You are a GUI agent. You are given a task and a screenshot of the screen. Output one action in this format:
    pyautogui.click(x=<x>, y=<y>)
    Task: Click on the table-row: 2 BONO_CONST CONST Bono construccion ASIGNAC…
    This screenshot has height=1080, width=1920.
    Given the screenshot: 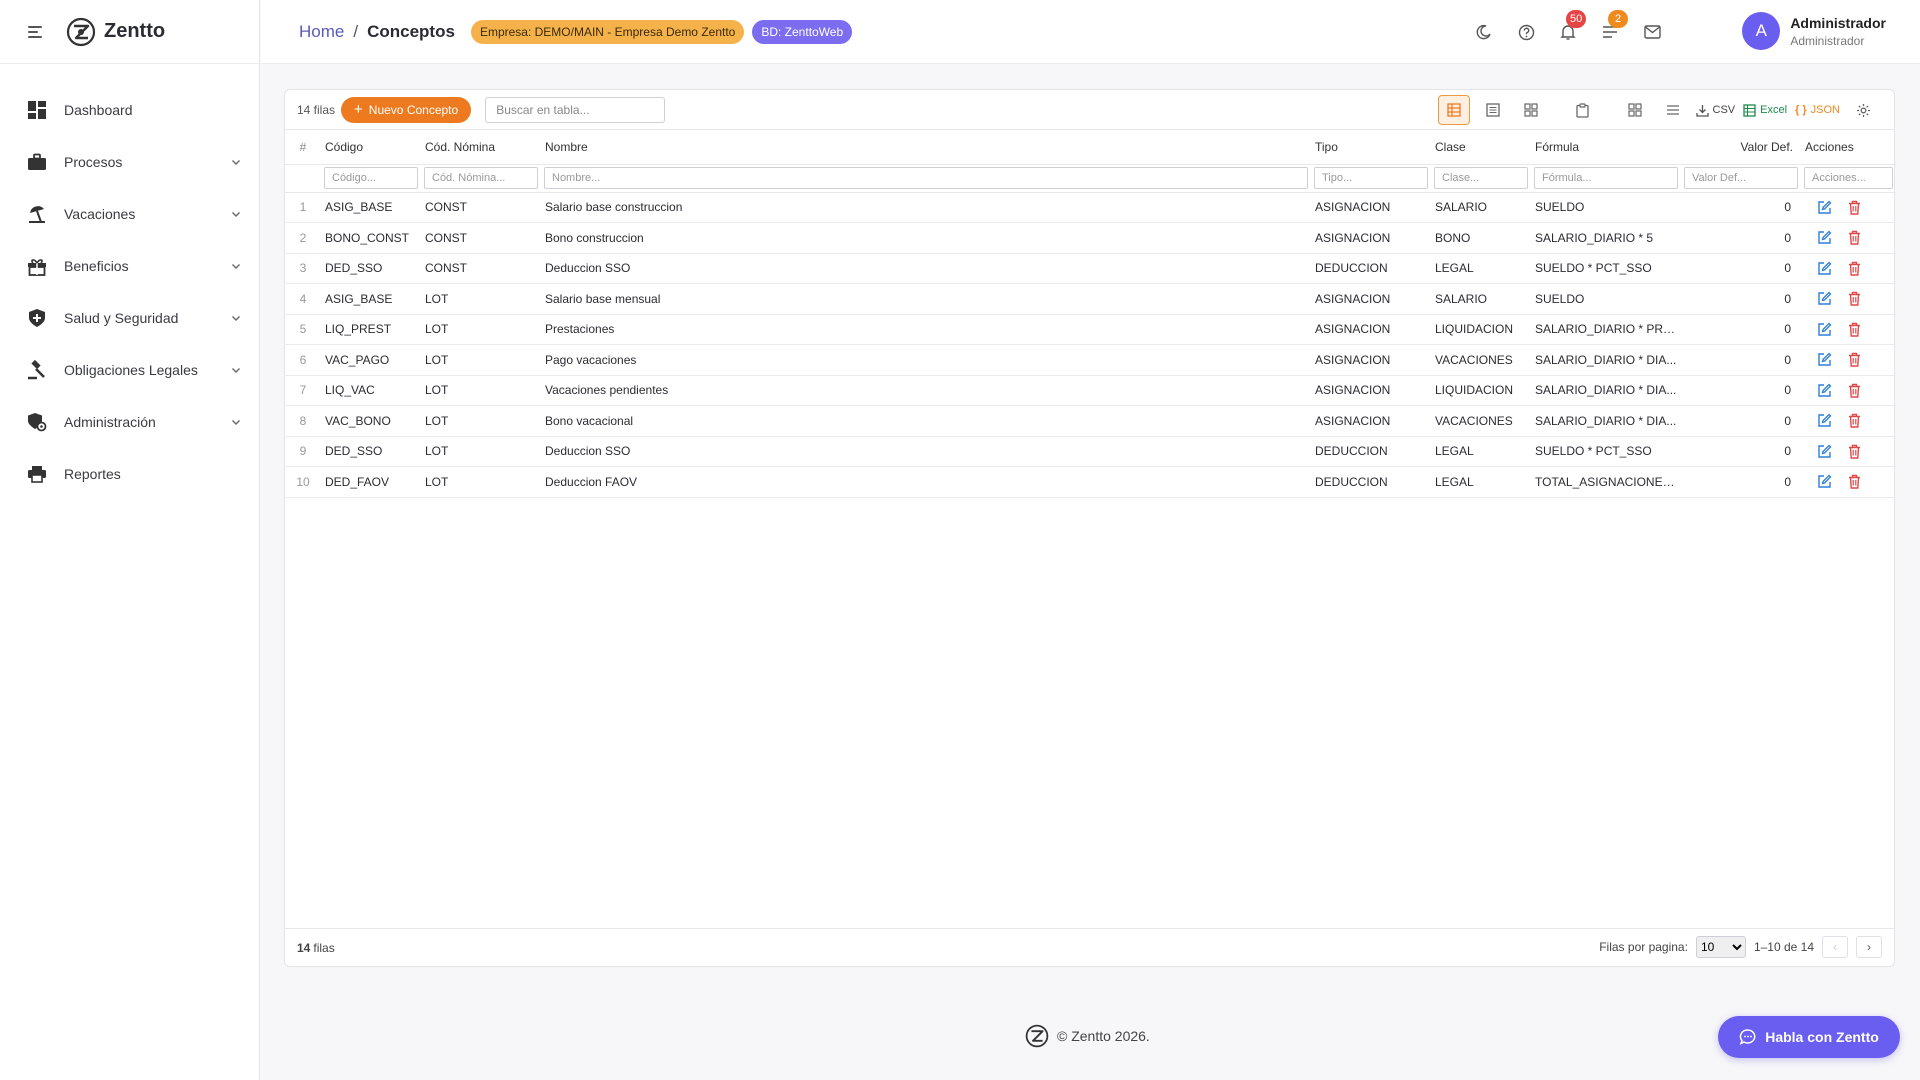 What is the action you would take?
    pyautogui.click(x=1090, y=238)
    